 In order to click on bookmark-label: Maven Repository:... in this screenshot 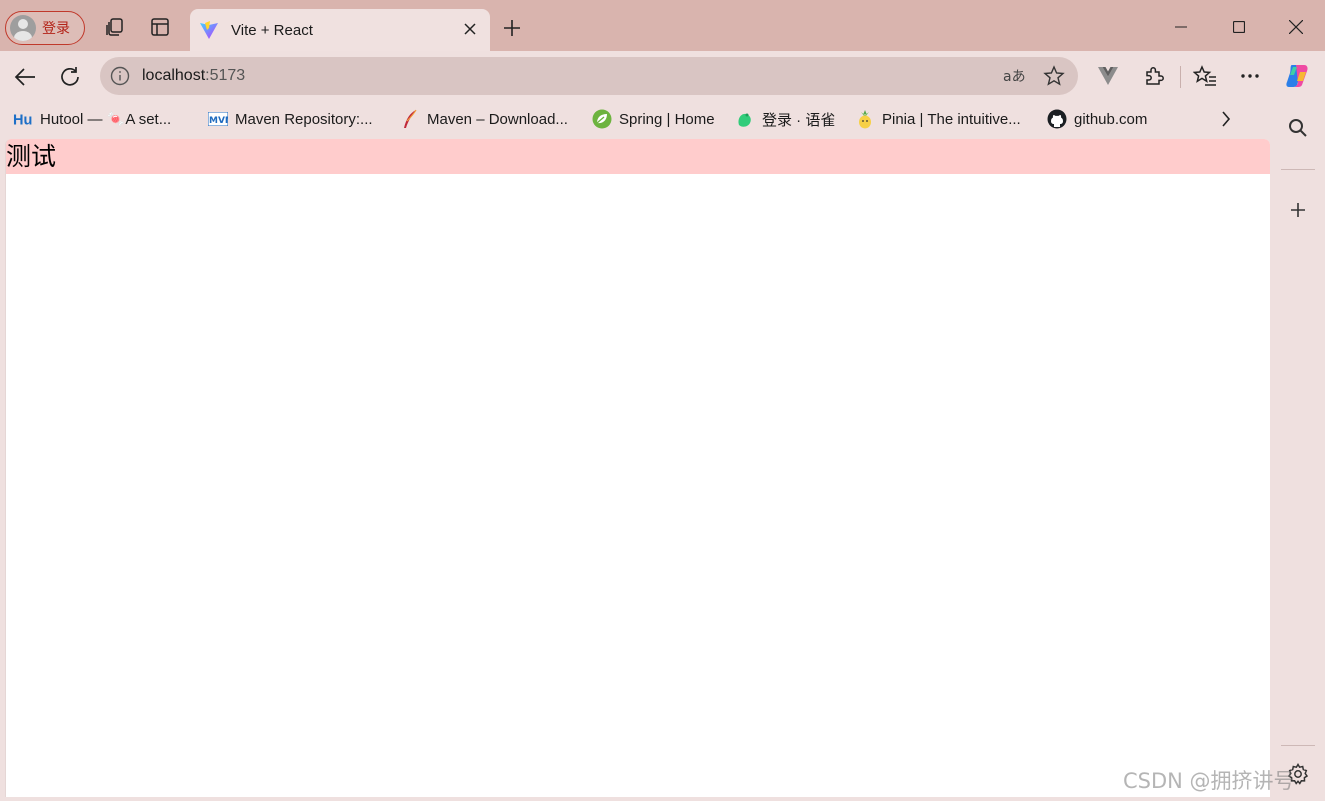, I will do `click(304, 119)`.